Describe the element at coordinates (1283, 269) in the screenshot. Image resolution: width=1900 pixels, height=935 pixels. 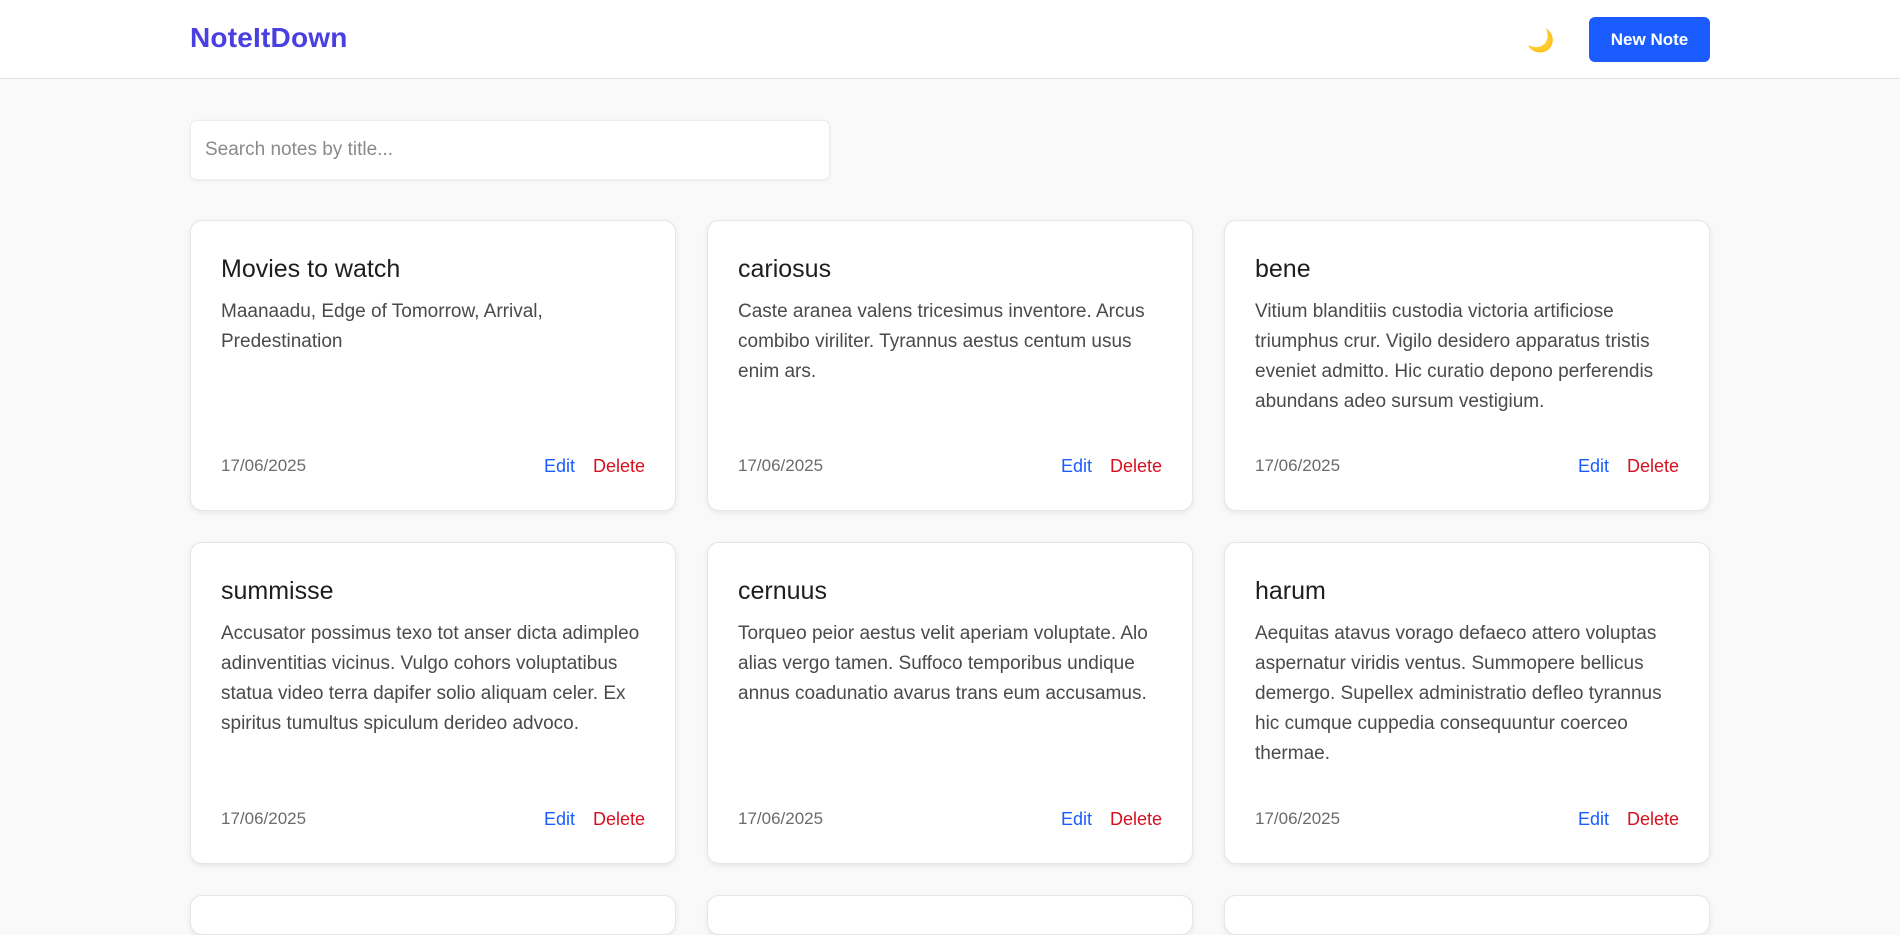
I see `note-title: bene` at that location.